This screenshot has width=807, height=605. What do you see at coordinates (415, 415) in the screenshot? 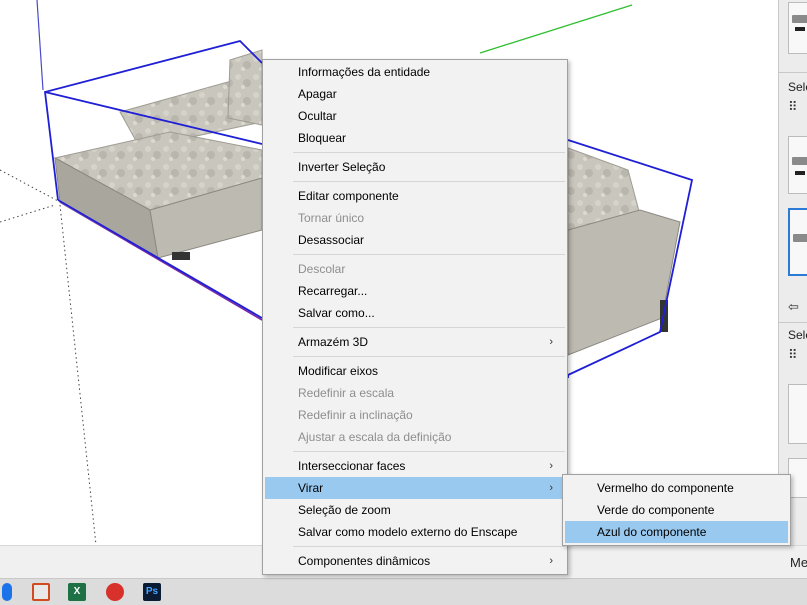
I see `menu-item-reset-skew: Redefinir a inclinação` at bounding box center [415, 415].